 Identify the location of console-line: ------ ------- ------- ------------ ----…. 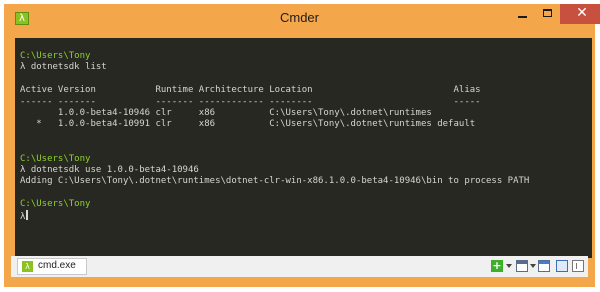
(274, 102).